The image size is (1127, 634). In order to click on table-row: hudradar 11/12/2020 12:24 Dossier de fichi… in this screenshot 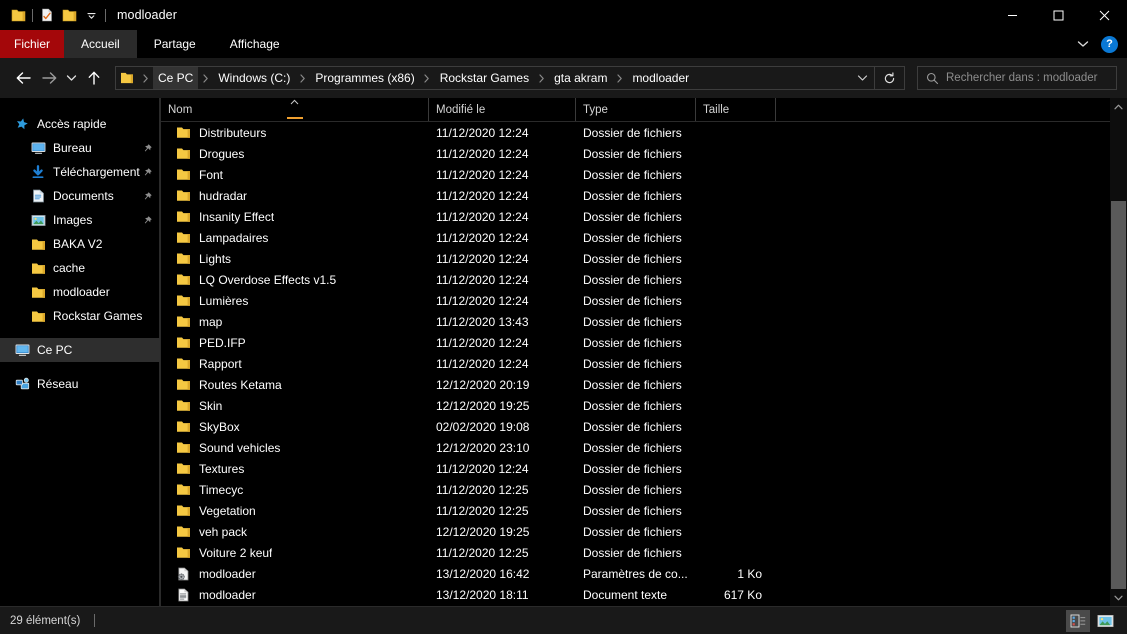, I will do `click(644, 195)`.